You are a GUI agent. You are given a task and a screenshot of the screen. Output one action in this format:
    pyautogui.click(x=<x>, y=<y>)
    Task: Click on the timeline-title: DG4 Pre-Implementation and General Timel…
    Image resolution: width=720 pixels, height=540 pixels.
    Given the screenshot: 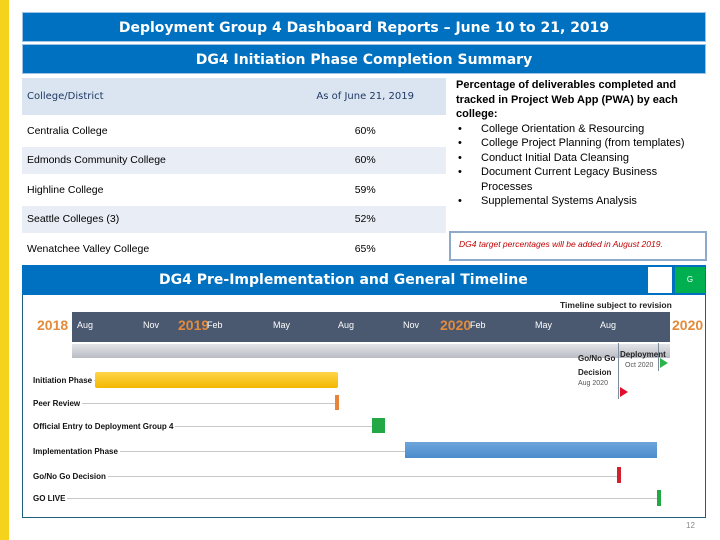 What is the action you would take?
    pyautogui.click(x=364, y=280)
    